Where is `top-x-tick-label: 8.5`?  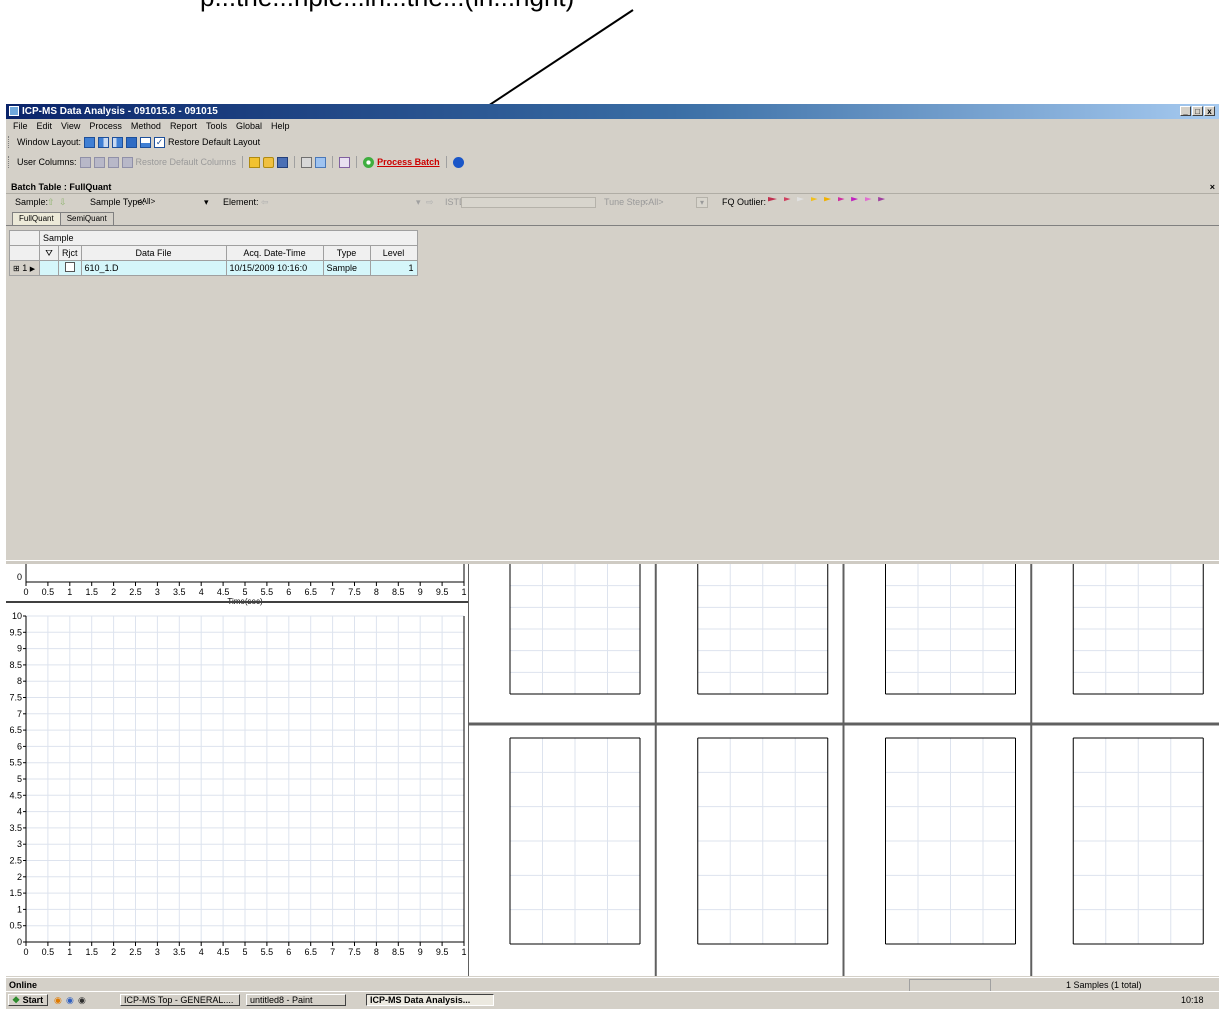 top-x-tick-label: 8.5 is located at coordinates (398, 592).